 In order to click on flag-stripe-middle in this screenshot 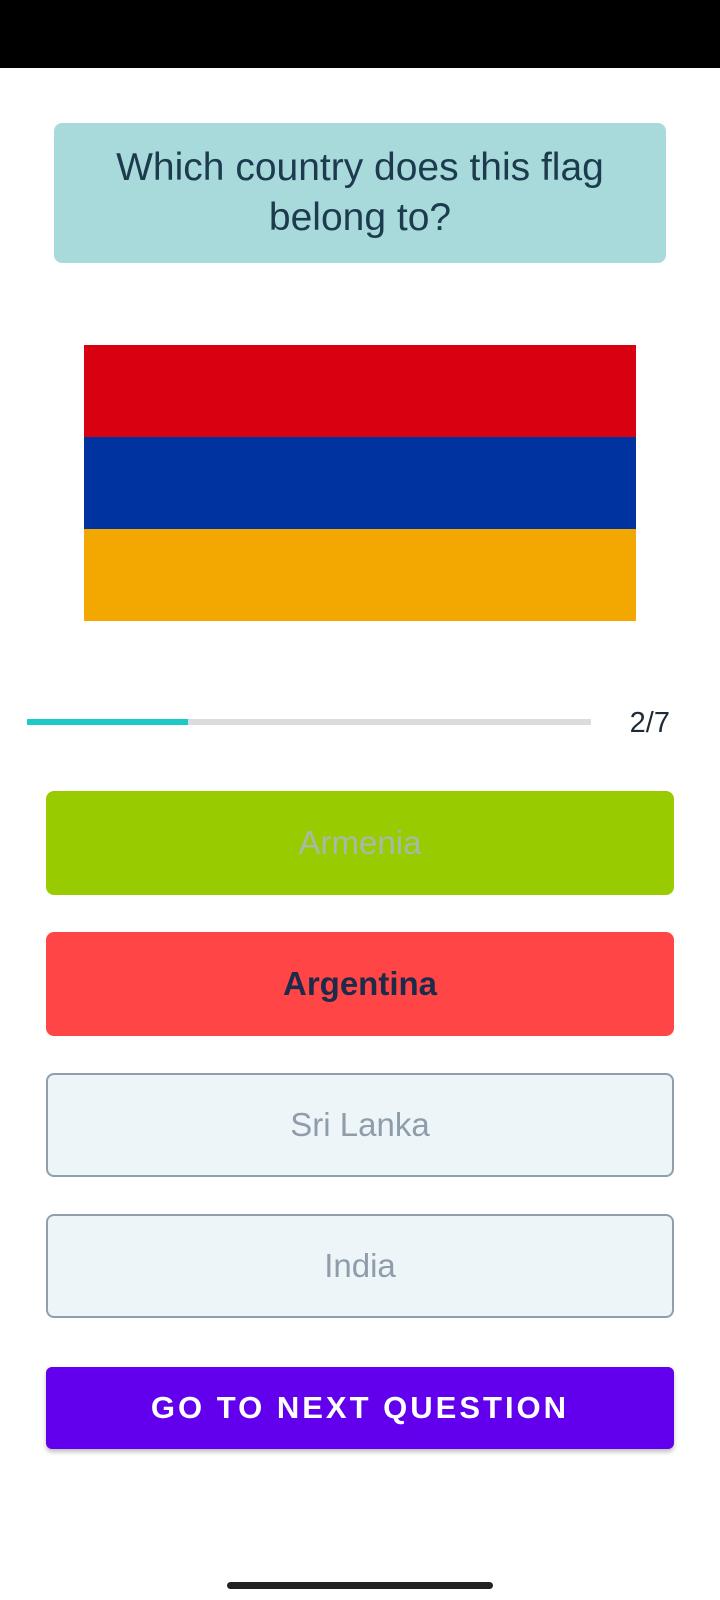, I will do `click(360, 483)`.